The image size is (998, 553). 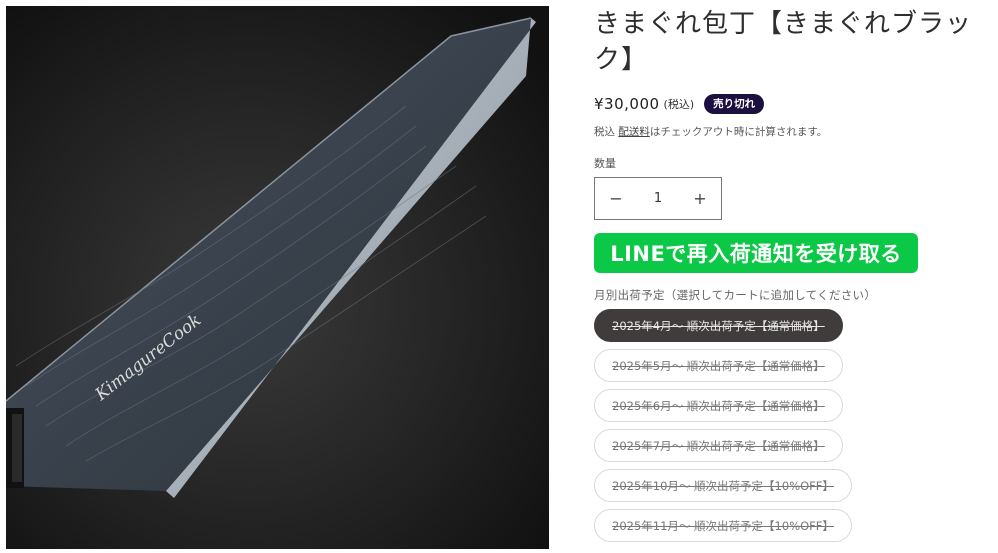 What do you see at coordinates (700, 198) in the screenshot?
I see `increment-button: +` at bounding box center [700, 198].